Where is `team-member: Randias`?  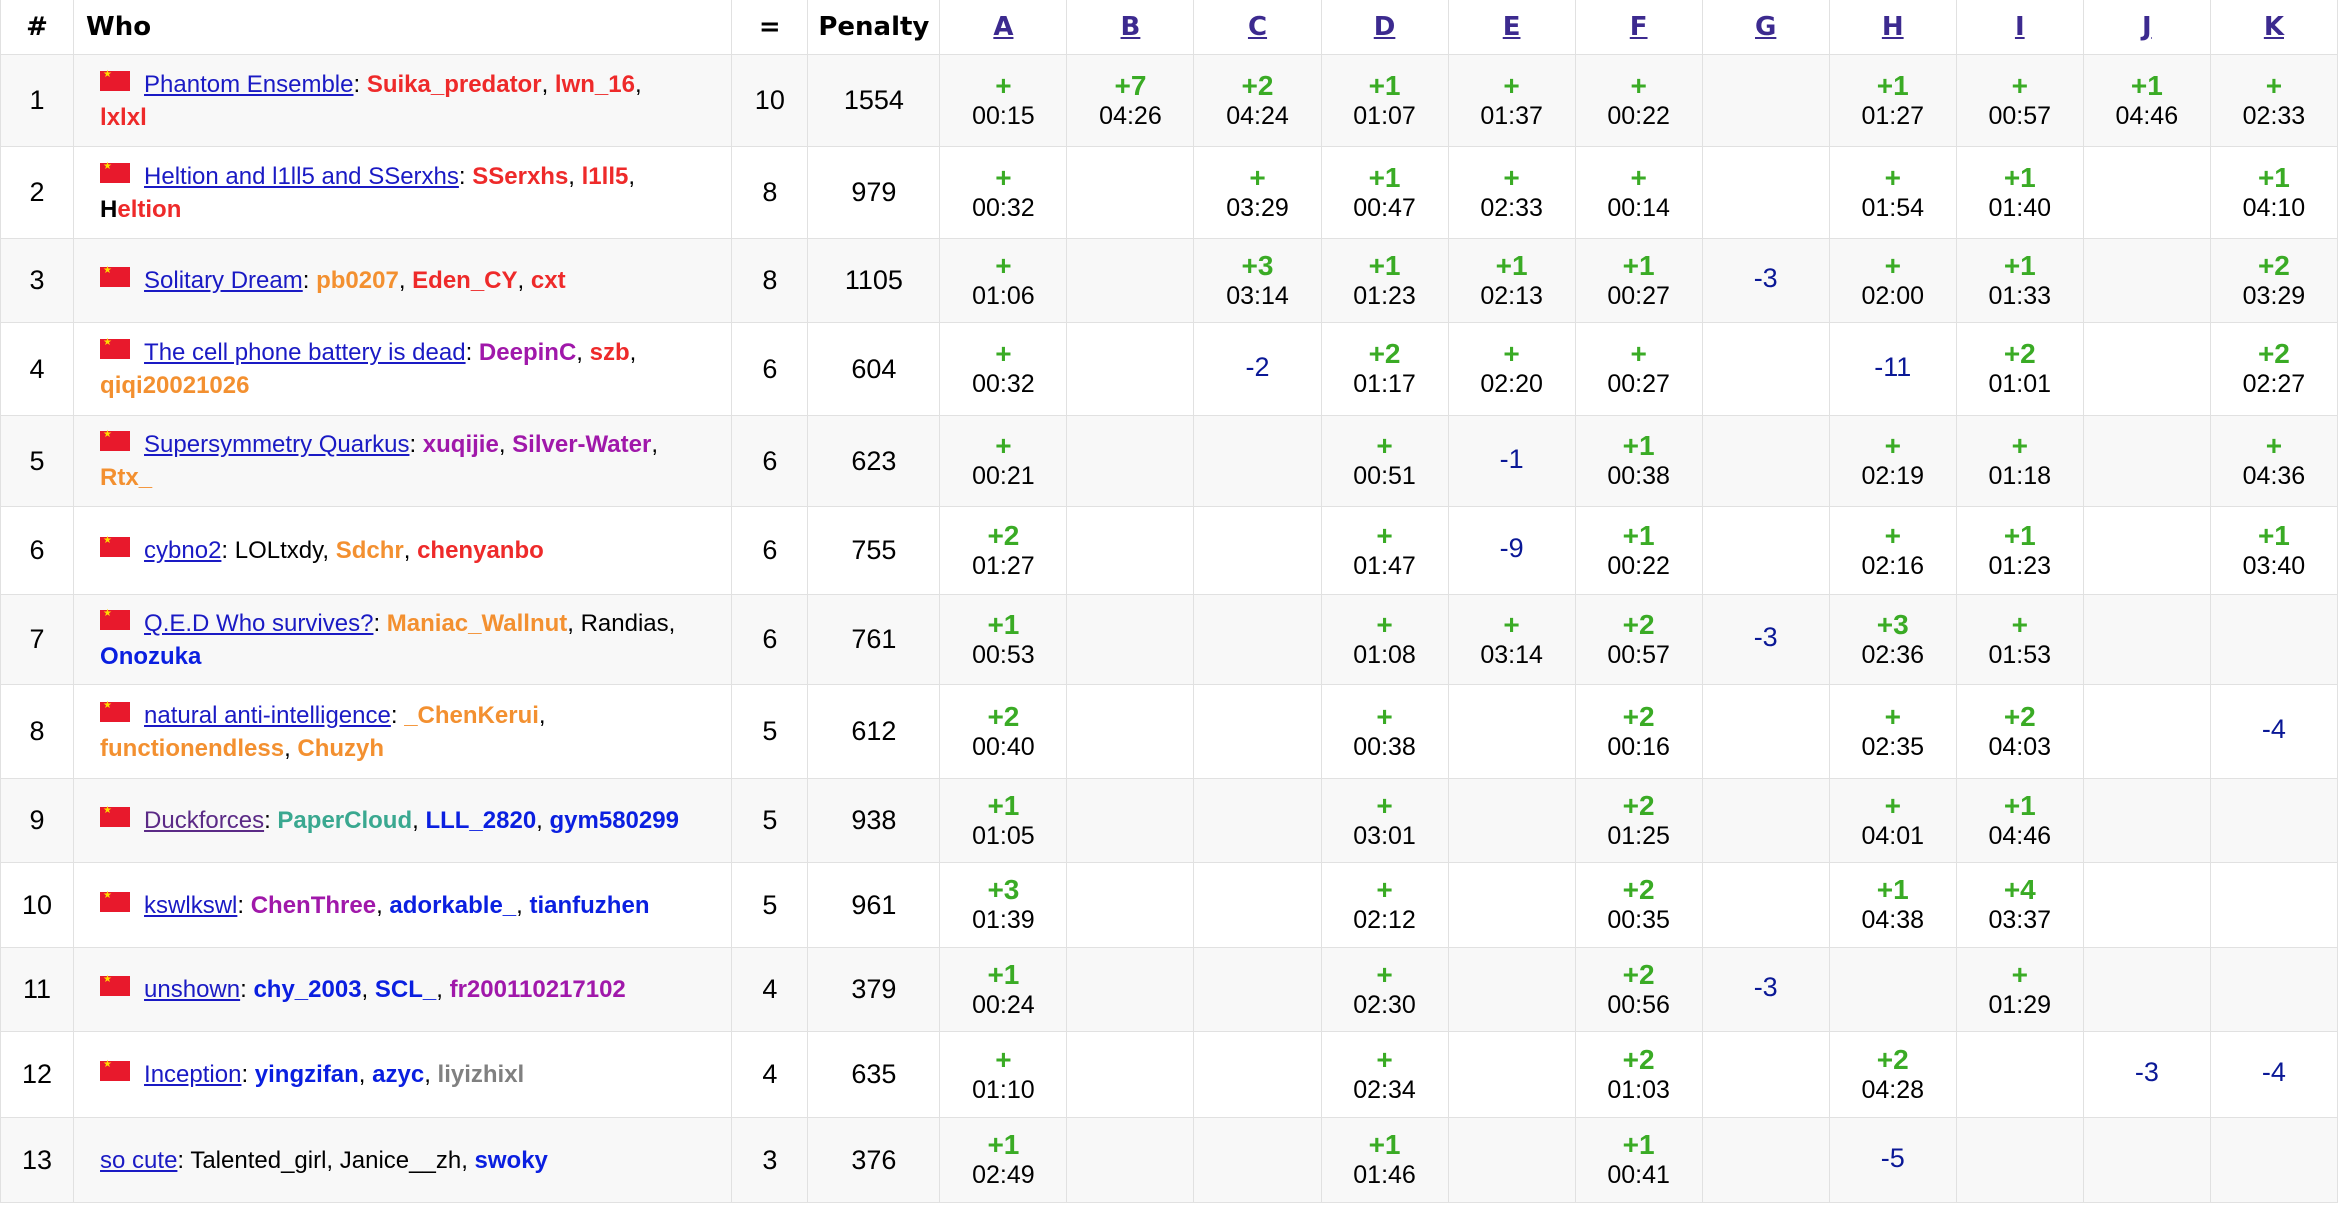 team-member: Randias is located at coordinates (625, 623).